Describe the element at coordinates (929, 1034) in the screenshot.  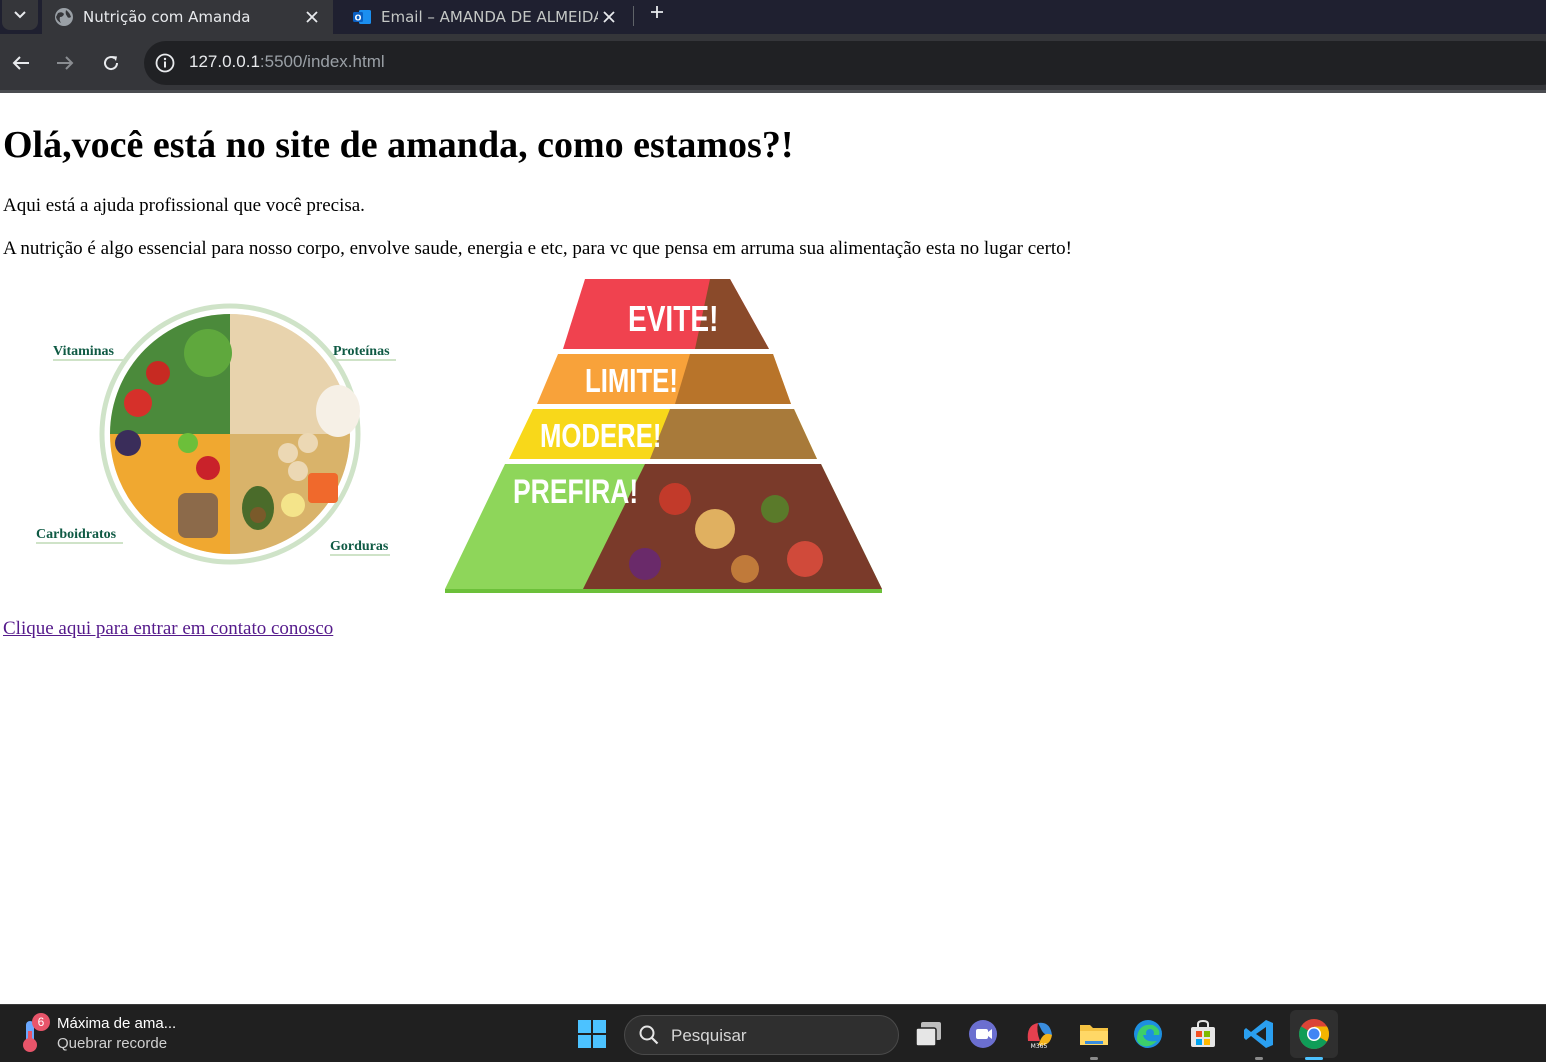
I see `task-view-icon` at that location.